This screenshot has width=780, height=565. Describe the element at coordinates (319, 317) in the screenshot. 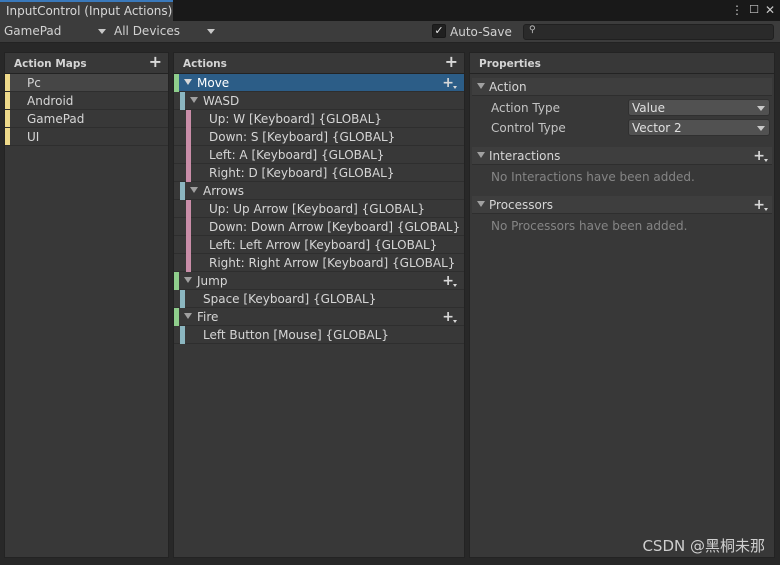

I see `action-row: Fire +` at that location.